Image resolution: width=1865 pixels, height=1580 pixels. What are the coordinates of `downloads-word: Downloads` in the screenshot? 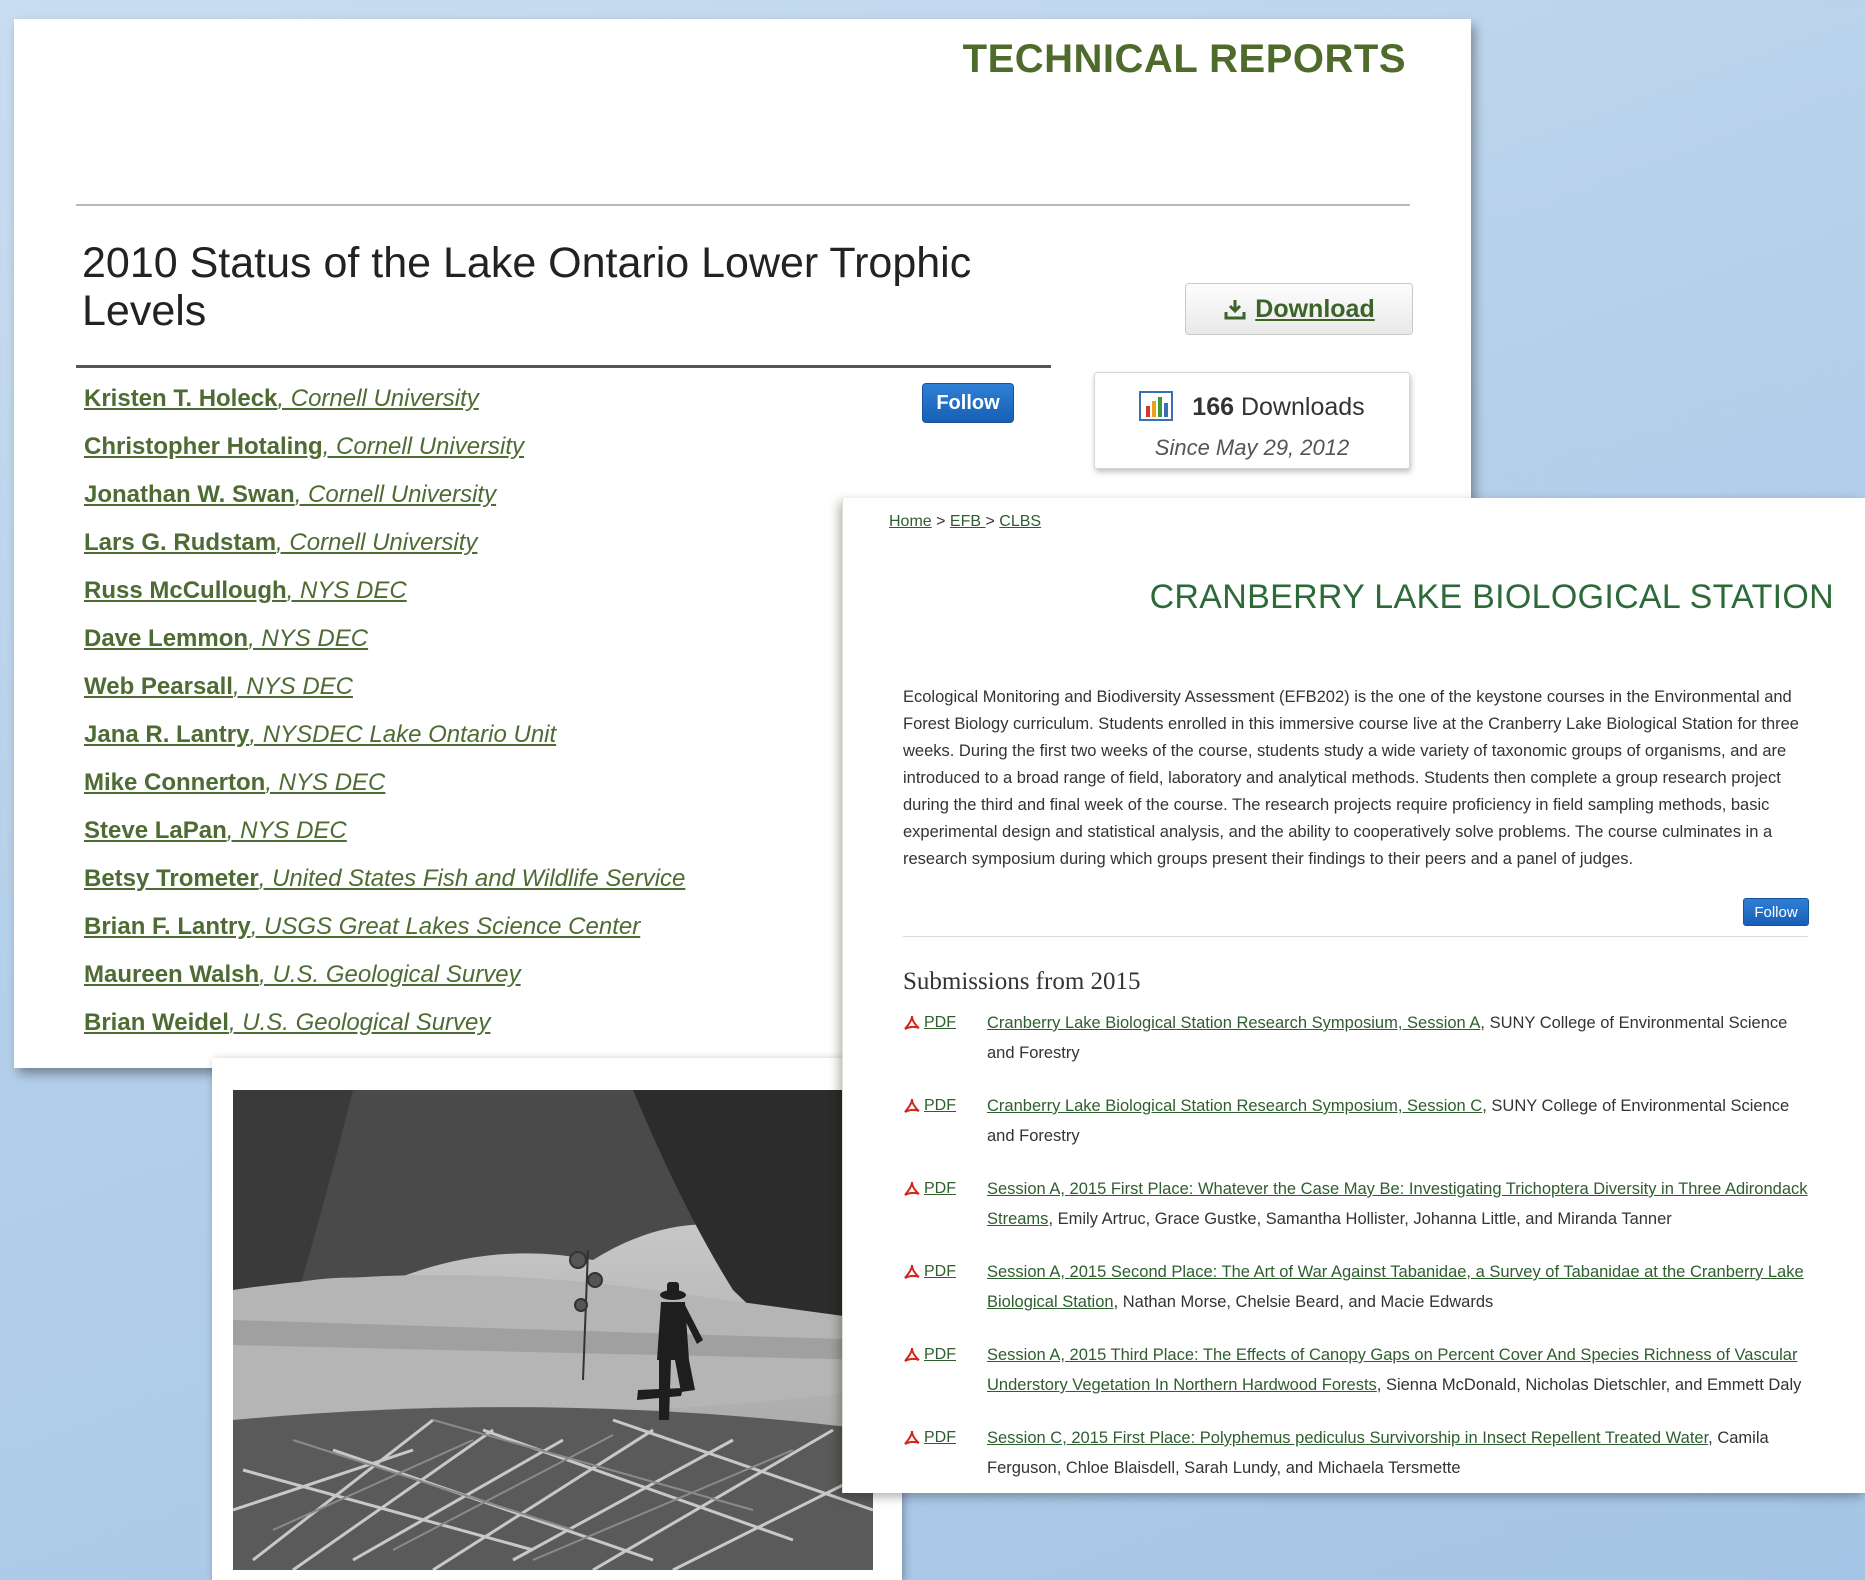 It's located at (1302, 407).